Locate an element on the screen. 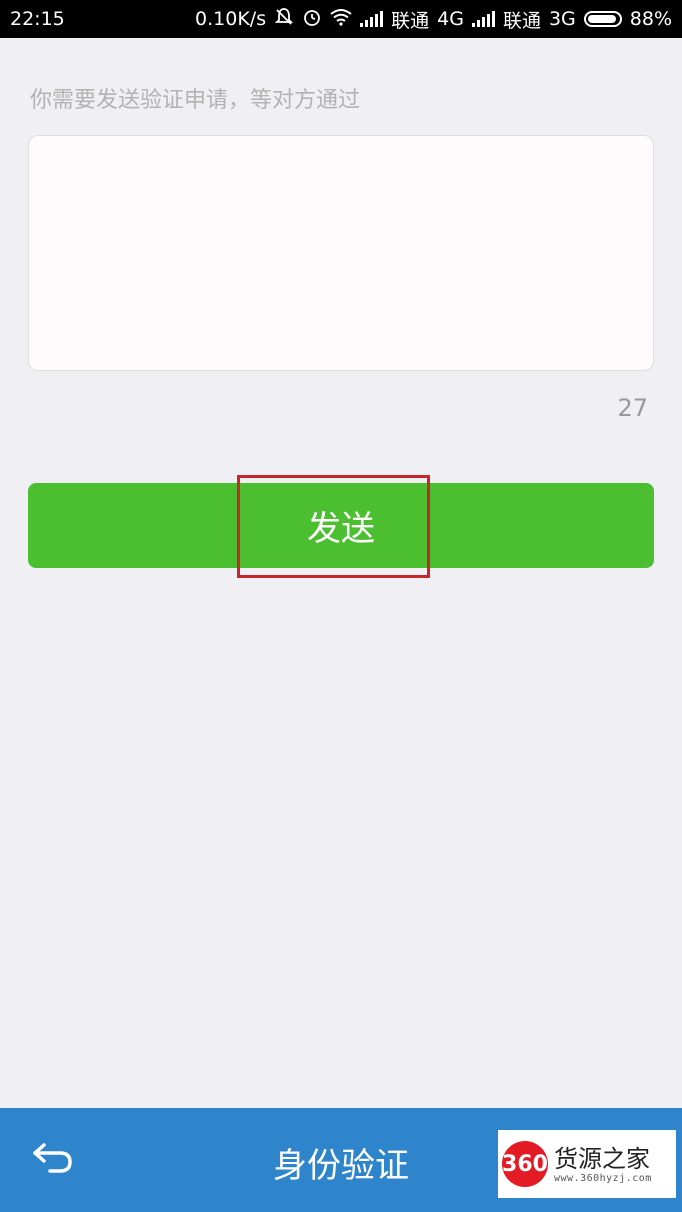 This screenshot has width=682, height=1212. watermark-360-badge: 360 is located at coordinates (525, 1164).